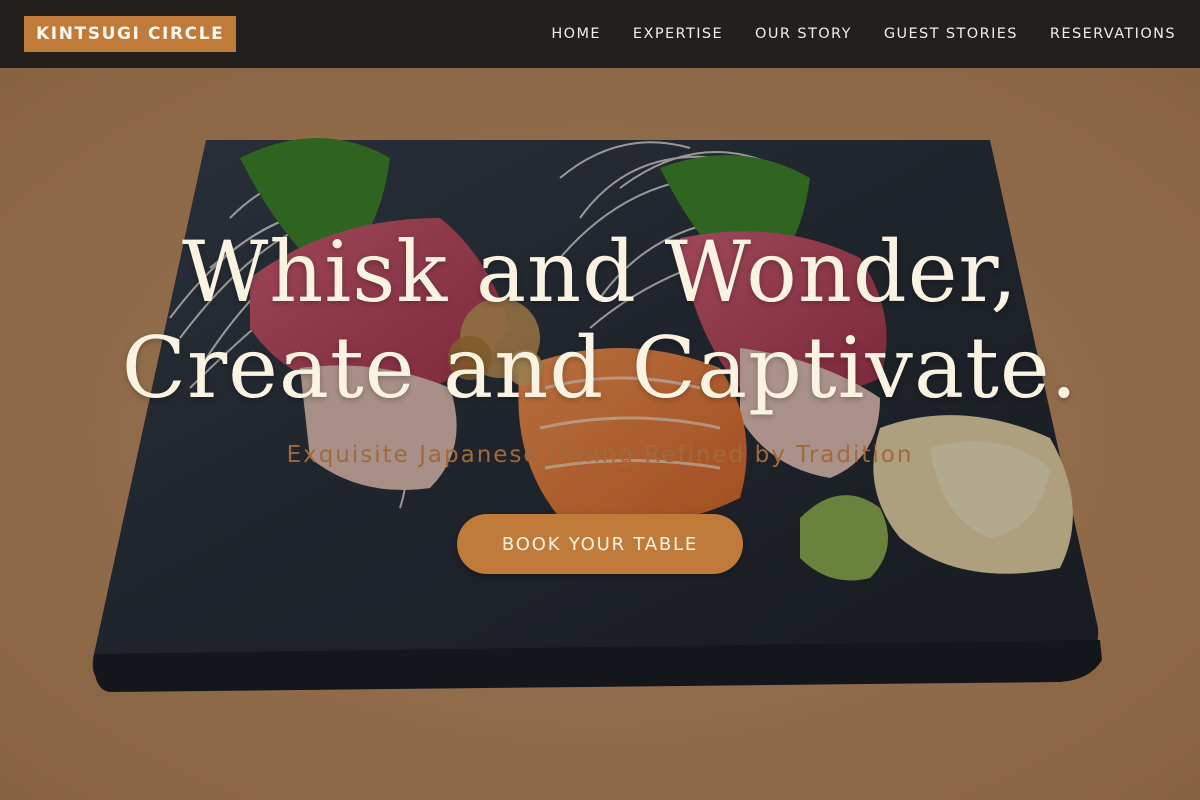 The width and height of the screenshot is (1200, 800). Describe the element at coordinates (130, 34) in the screenshot. I see `brand-logo: KINTSUGI CIRCLE` at that location.